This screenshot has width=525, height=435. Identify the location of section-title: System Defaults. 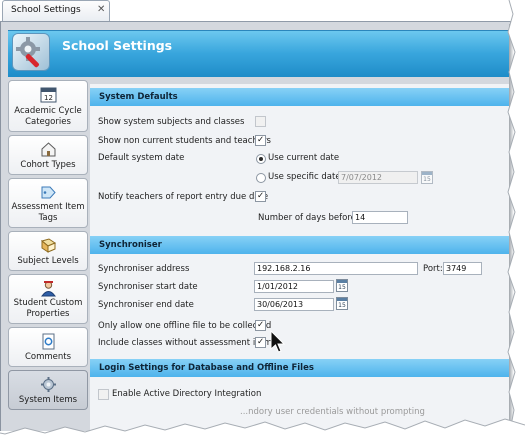
(138, 97).